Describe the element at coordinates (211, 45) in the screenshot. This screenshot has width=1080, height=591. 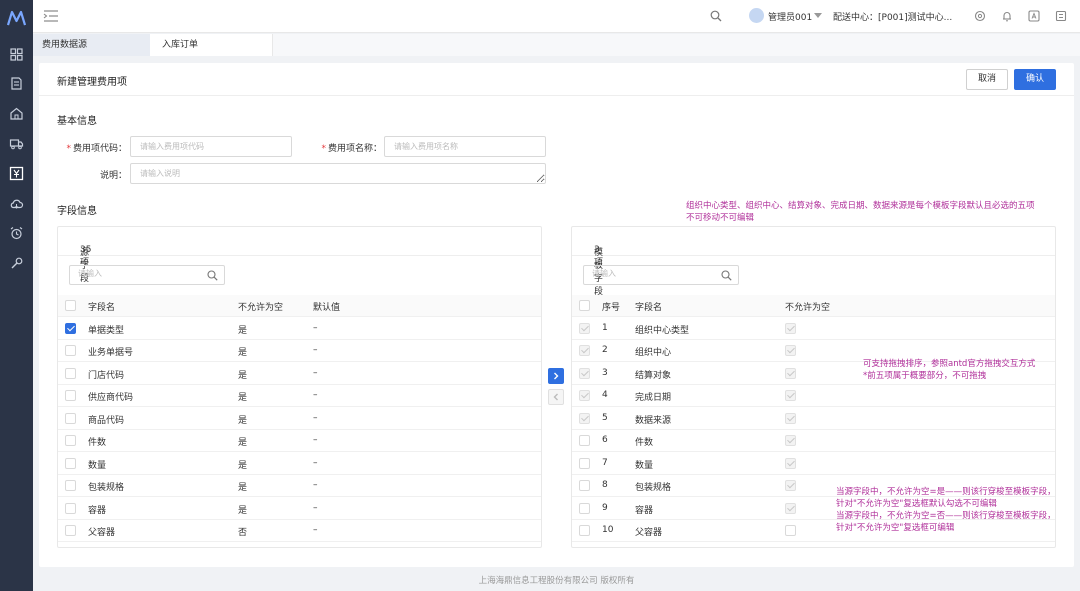
I see `tab-inbound-order: 入库订单` at that location.